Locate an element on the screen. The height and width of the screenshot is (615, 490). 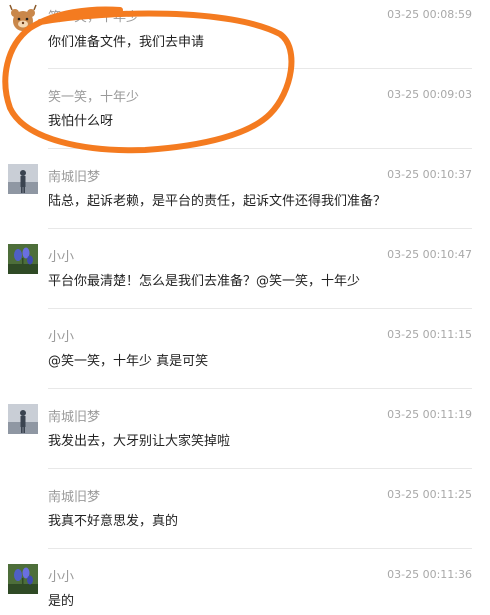
message-timestamp: 03-25 00:08:59 is located at coordinates (429, 14).